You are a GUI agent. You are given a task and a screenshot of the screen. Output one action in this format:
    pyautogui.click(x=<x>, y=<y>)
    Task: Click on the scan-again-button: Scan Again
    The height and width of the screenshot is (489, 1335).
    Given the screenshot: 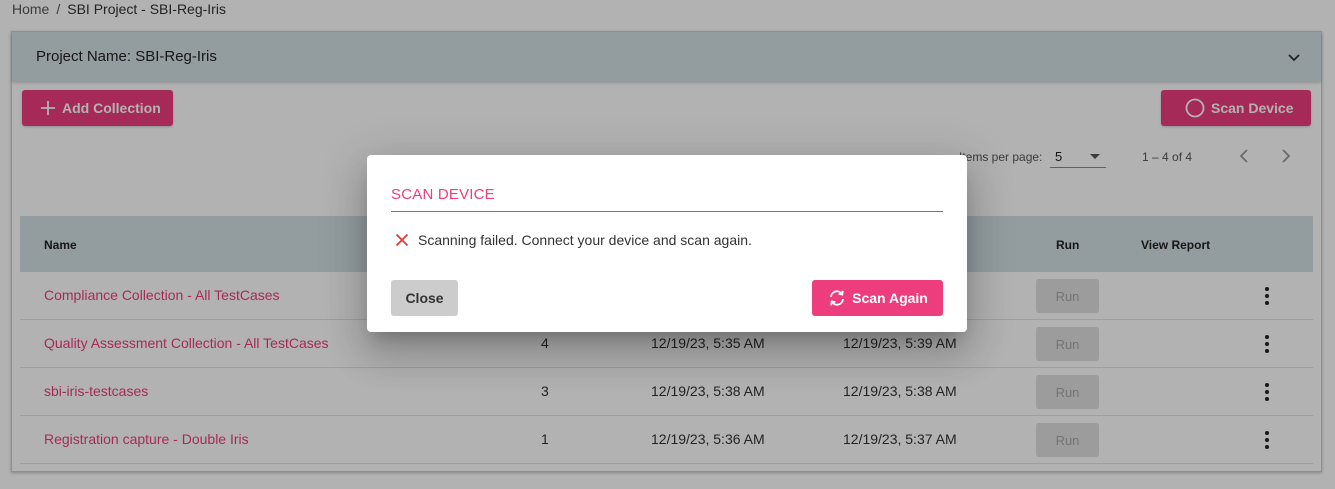 What is the action you would take?
    pyautogui.click(x=877, y=298)
    